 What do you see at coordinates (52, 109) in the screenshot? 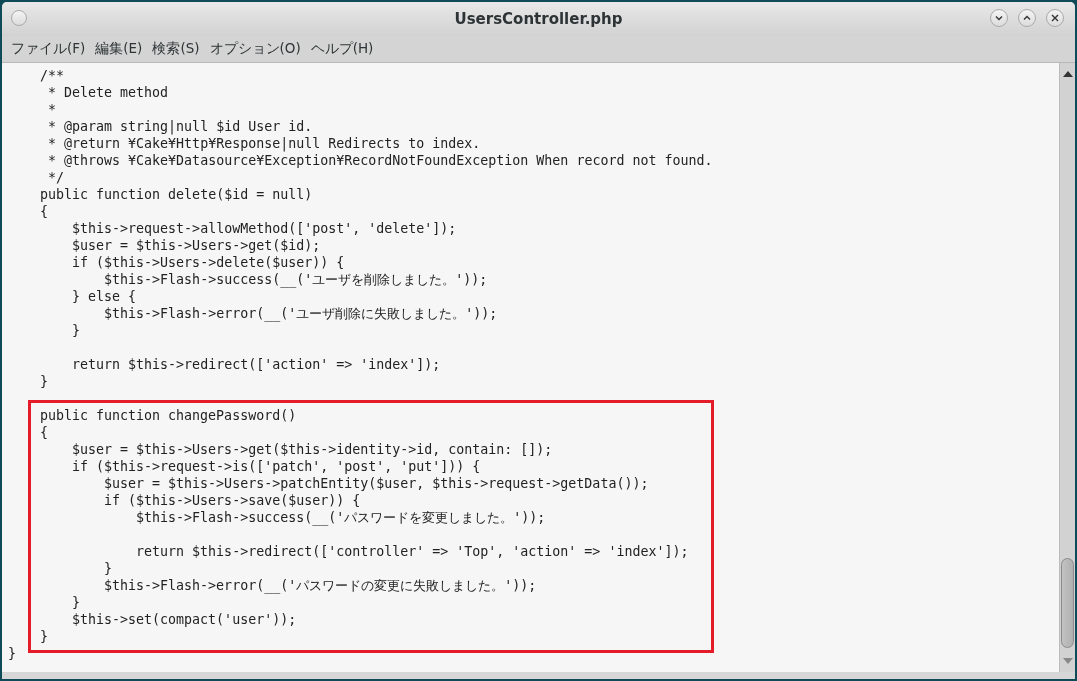
I see `code-line: *` at bounding box center [52, 109].